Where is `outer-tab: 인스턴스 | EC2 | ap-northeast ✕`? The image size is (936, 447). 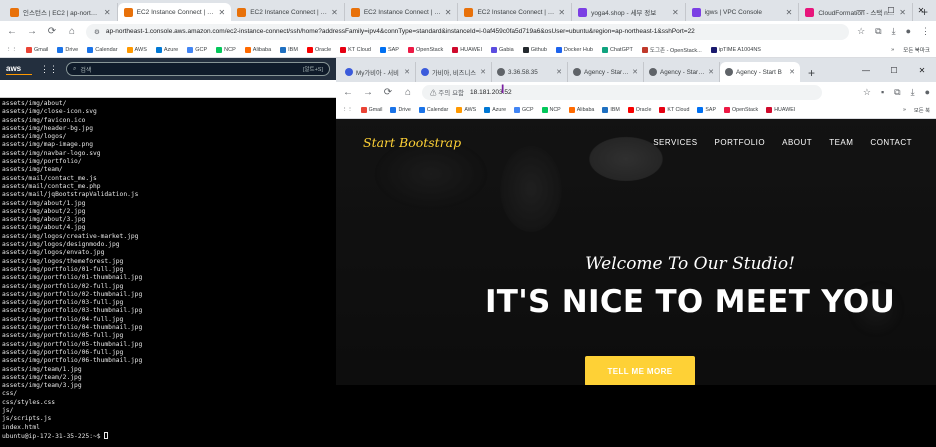 outer-tab: 인스턴스 | EC2 | ap-northeast ✕ is located at coordinates (61, 12).